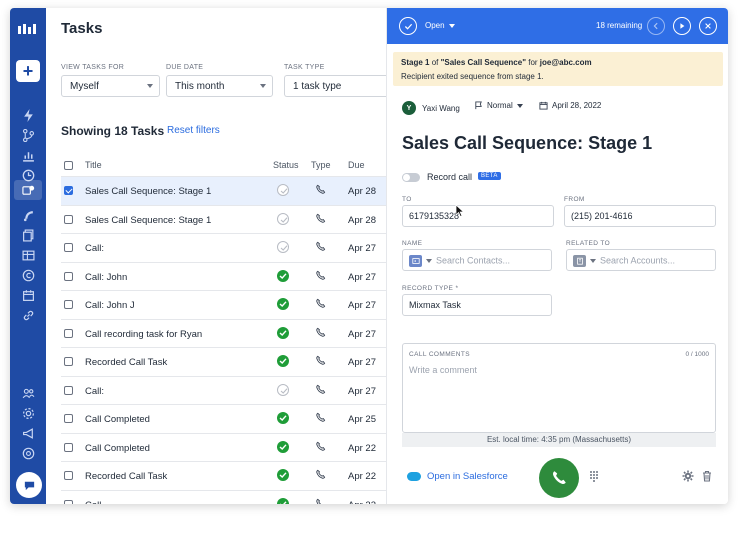 The image size is (743, 534). What do you see at coordinates (688, 476) in the screenshot?
I see `gear-icon` at bounding box center [688, 476].